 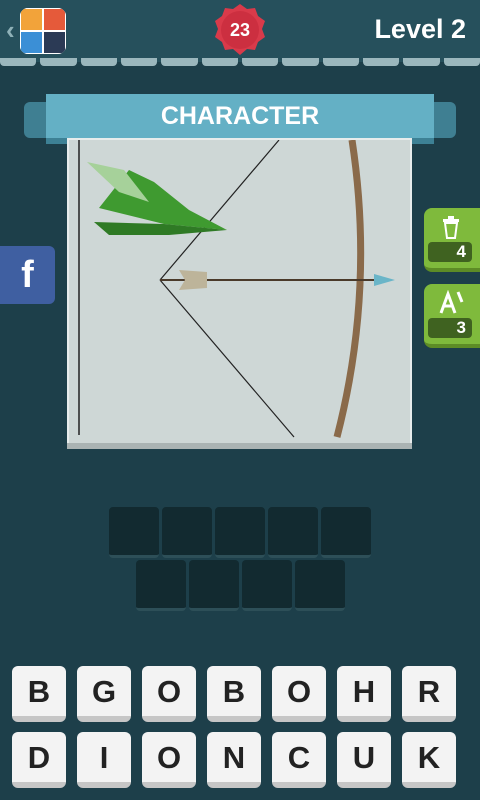 What do you see at coordinates (12, 30) in the screenshot?
I see `back-chevron-icon: ‹` at bounding box center [12, 30].